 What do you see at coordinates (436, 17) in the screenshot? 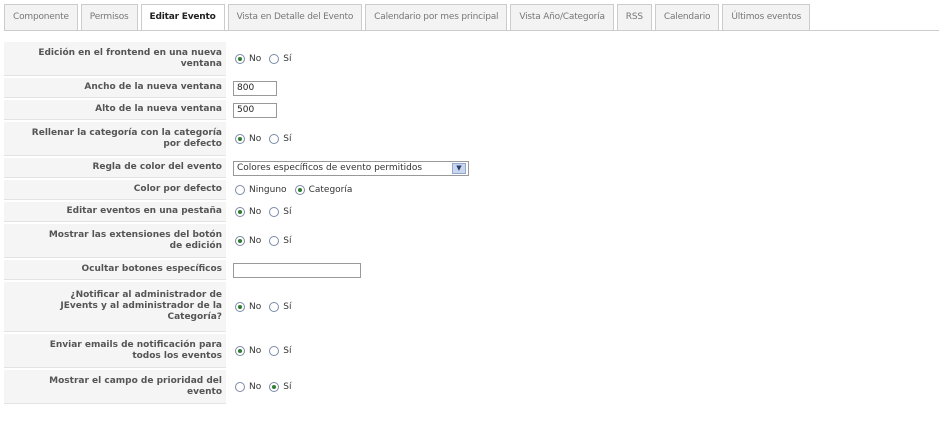
I see `tab-calendario-mes-principal: Calendario por mes principal` at bounding box center [436, 17].